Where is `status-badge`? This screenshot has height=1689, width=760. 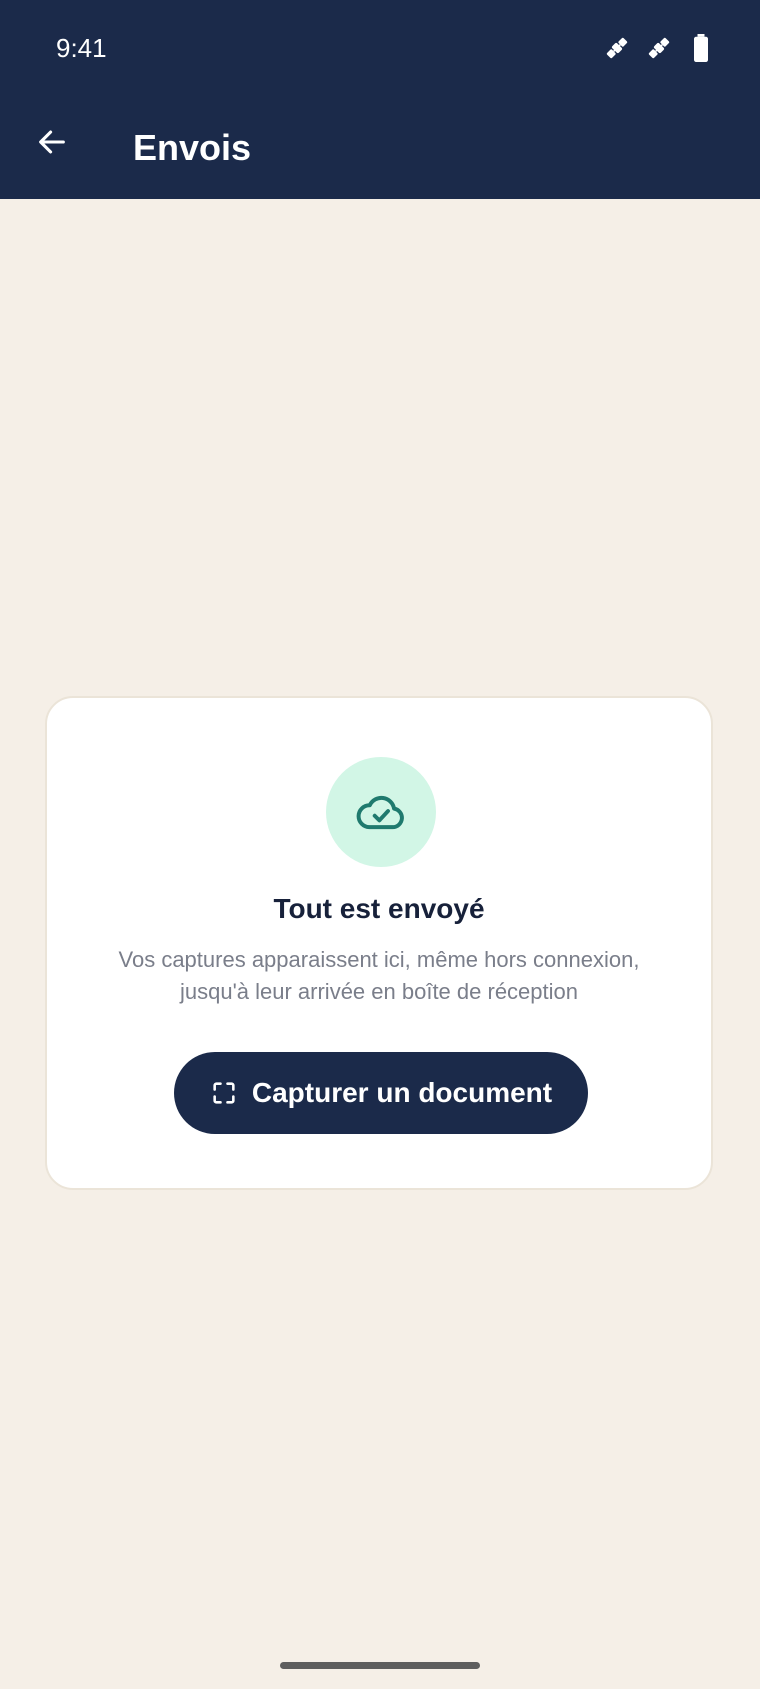
status-badge is located at coordinates (381, 812).